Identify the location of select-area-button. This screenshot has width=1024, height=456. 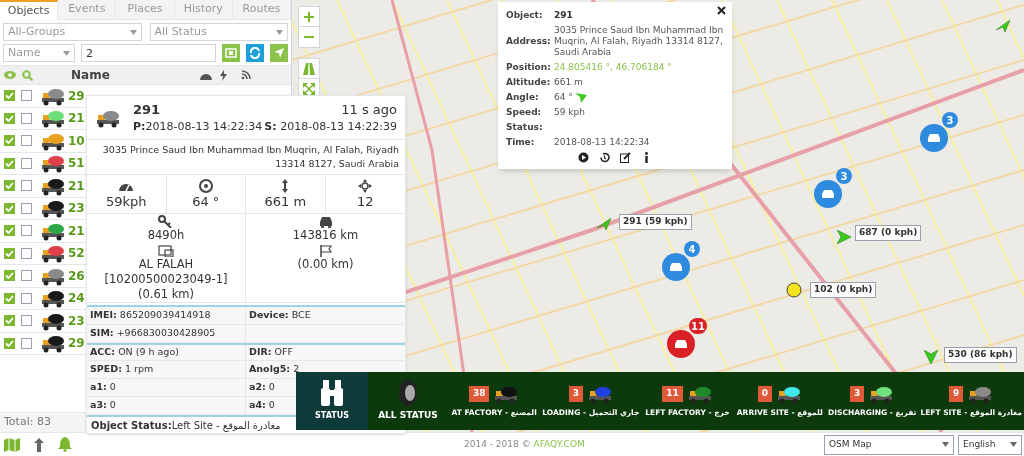
(231, 53).